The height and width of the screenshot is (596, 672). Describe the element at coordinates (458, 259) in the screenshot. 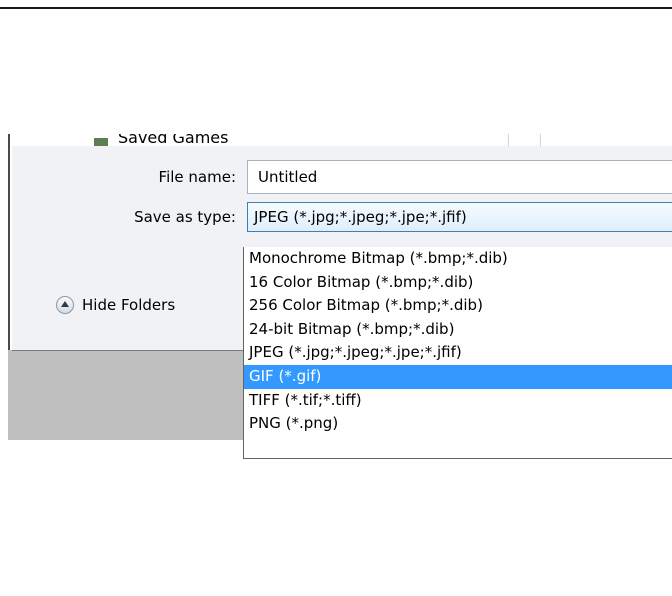

I see `dropdown-option: Monochrome Bitmap (*.bmp;*.dib)` at that location.